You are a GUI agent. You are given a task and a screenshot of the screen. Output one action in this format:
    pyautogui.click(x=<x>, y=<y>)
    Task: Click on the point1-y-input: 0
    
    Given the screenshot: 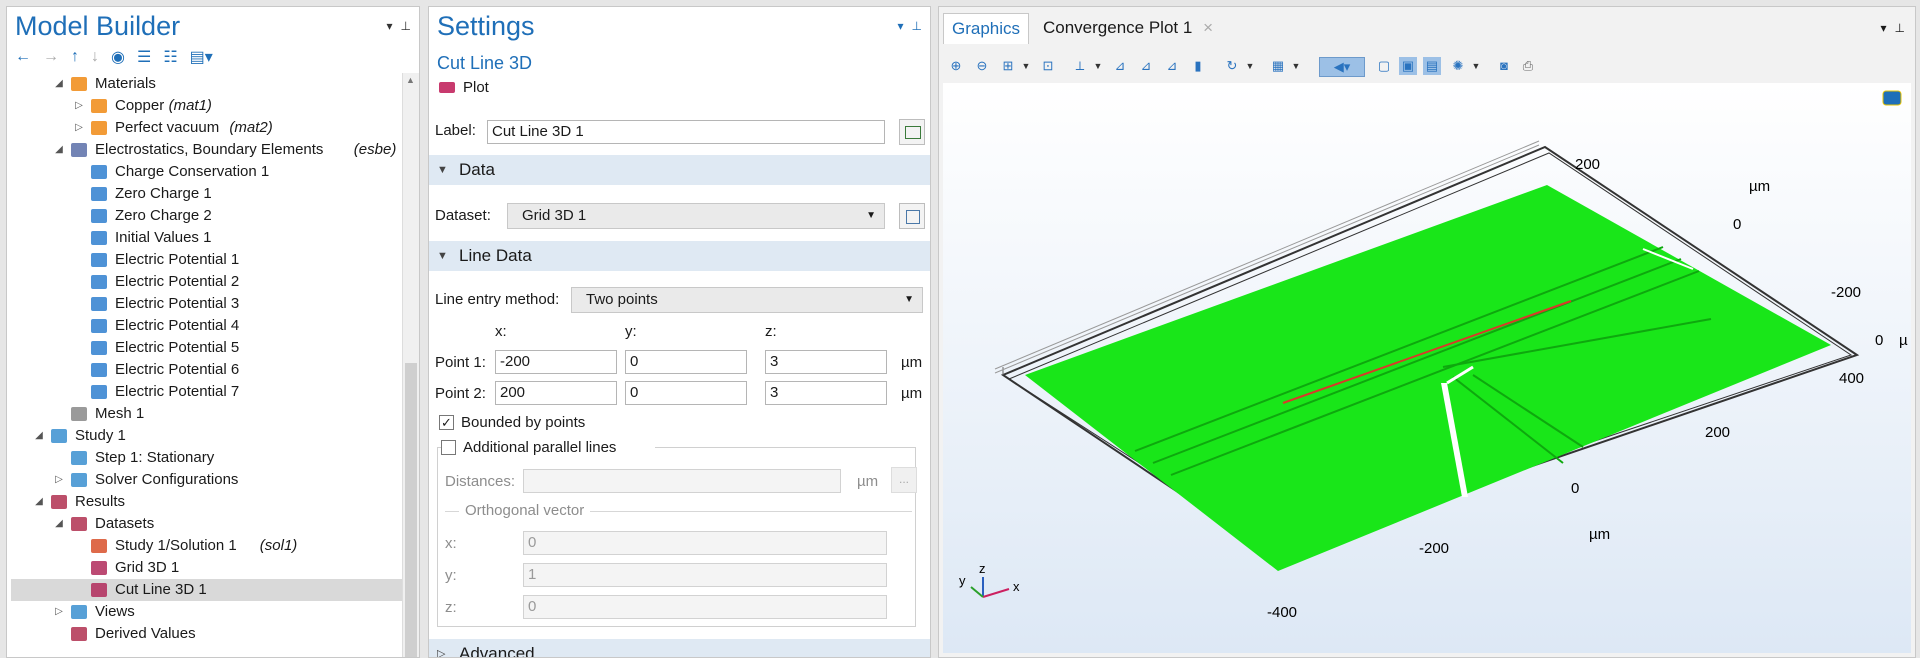 What is the action you would take?
    pyautogui.click(x=686, y=362)
    